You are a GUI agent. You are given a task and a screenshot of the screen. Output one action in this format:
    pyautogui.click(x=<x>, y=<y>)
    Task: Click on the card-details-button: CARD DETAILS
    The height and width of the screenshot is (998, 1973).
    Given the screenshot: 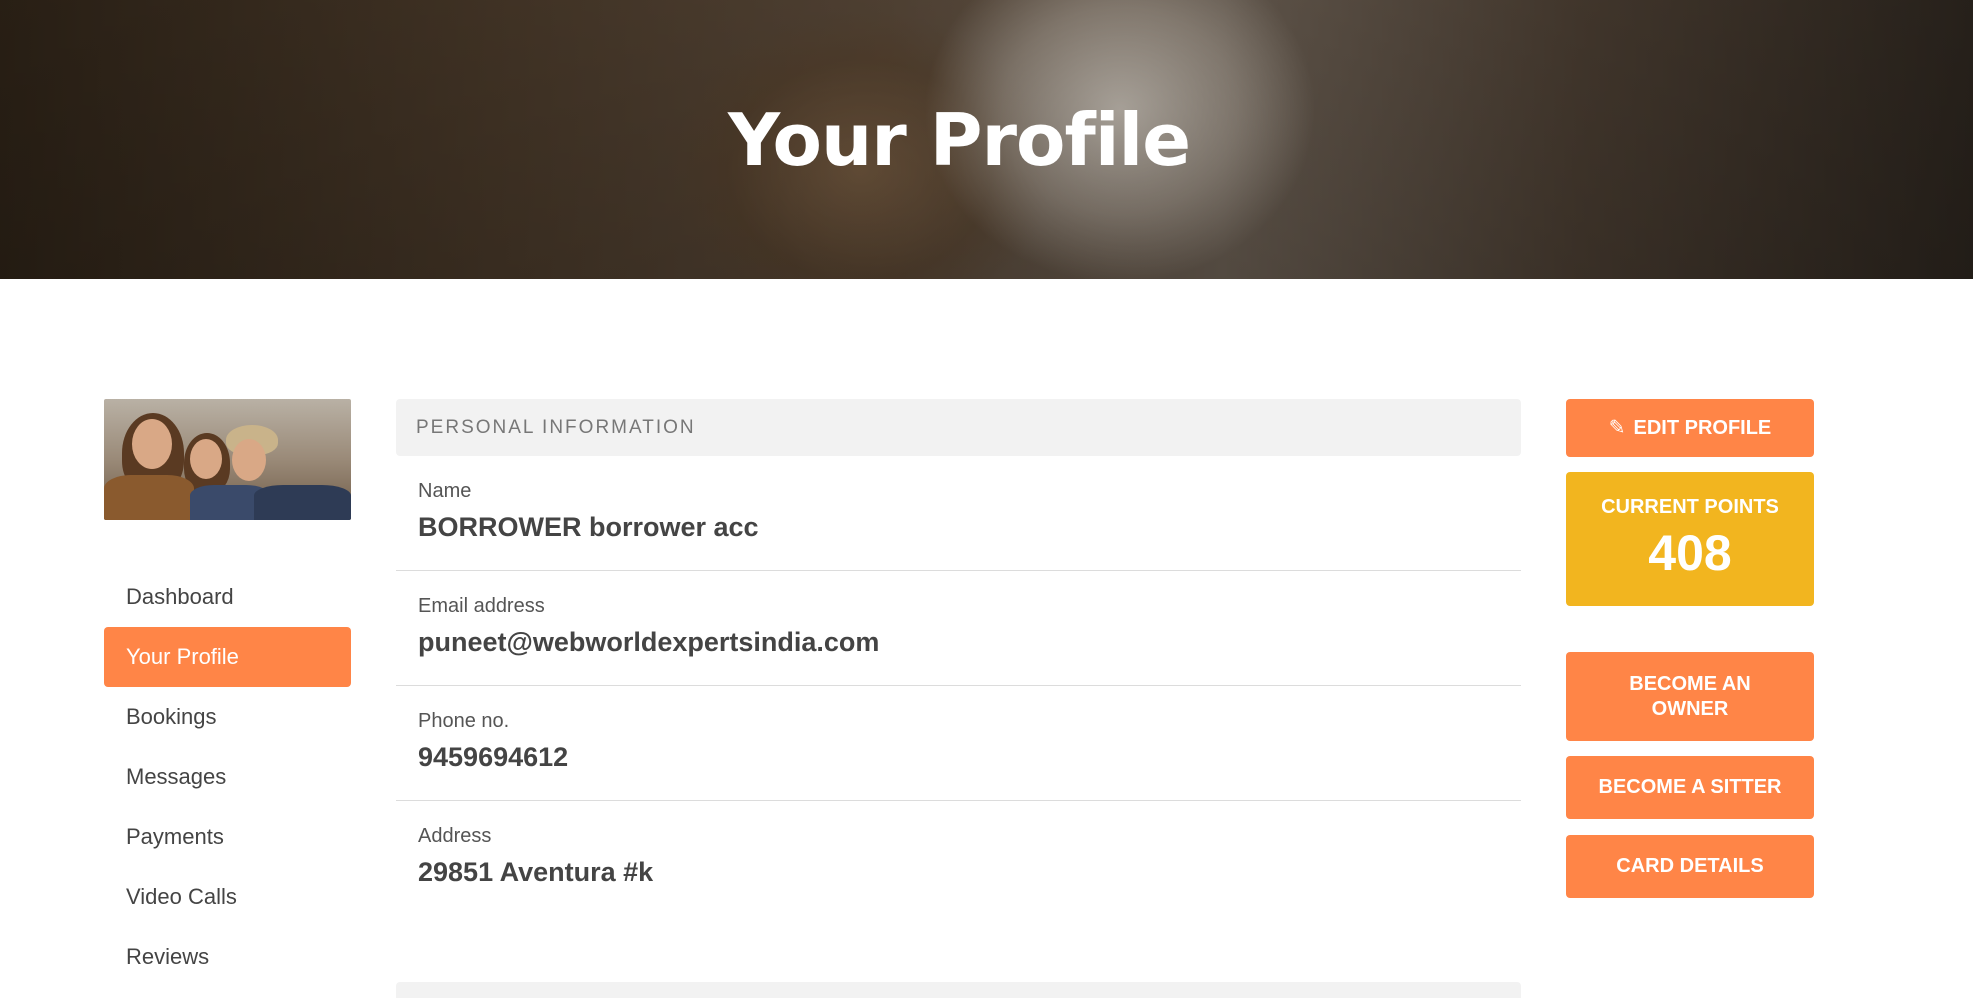 What is the action you would take?
    pyautogui.click(x=1690, y=866)
    